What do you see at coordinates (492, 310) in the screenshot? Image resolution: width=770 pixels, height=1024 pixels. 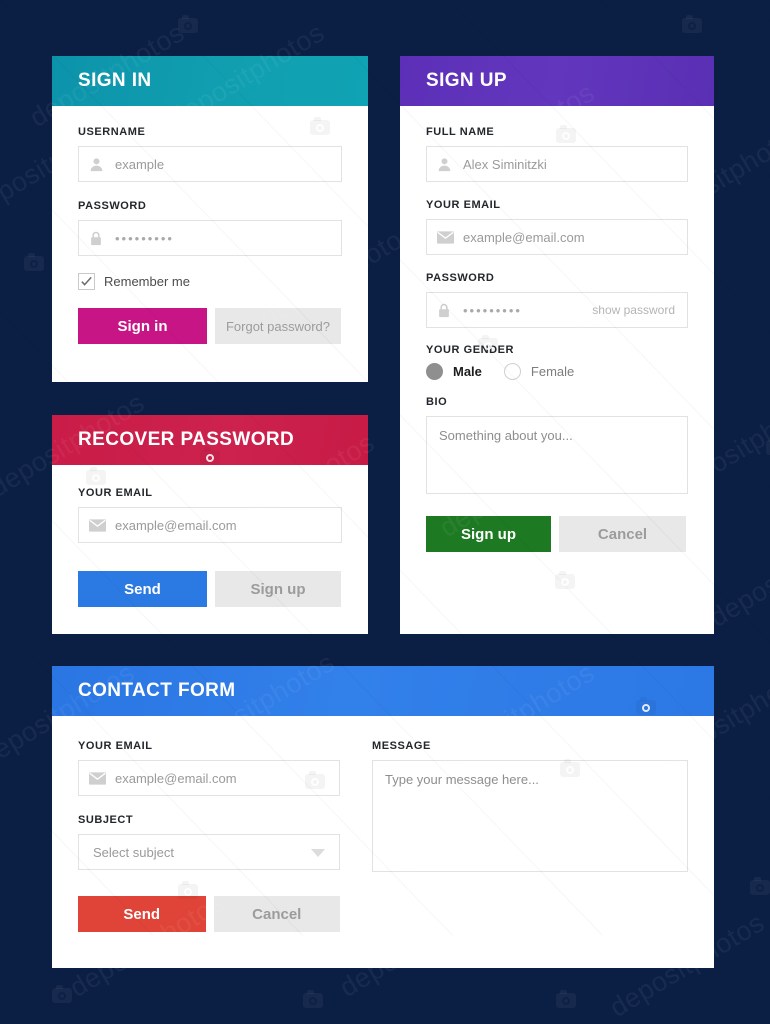 I see `signup-password-value: •••••••••` at bounding box center [492, 310].